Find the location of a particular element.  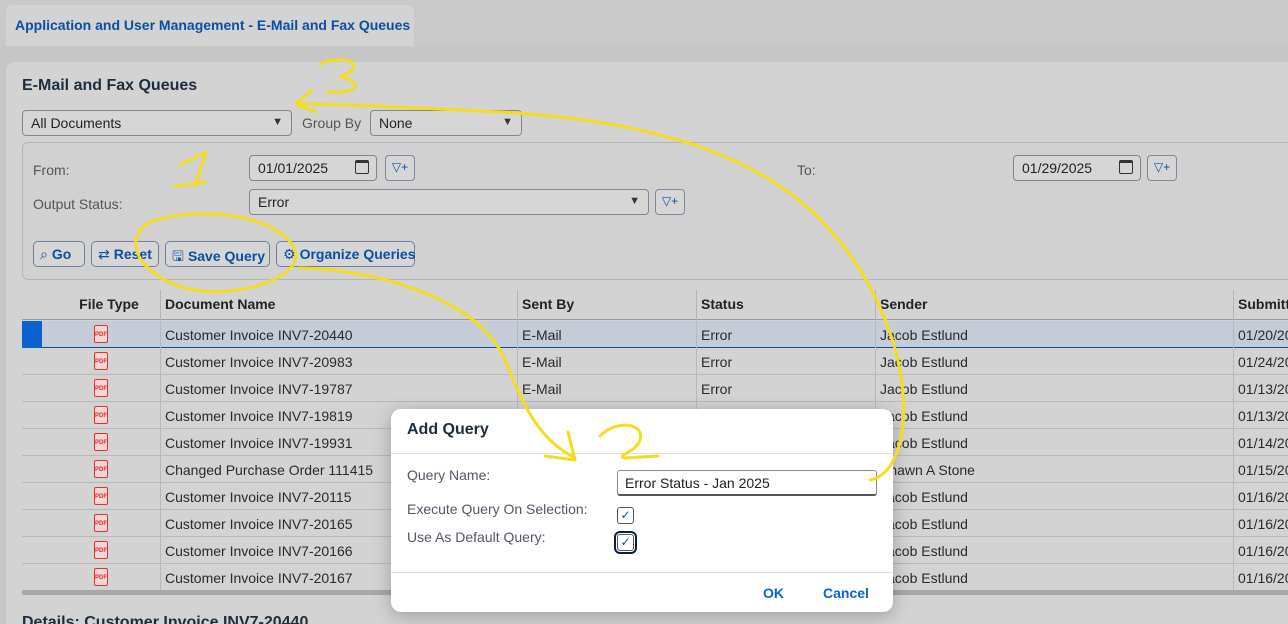

submitted-cell: 01/20/20 is located at coordinates (1263, 335).